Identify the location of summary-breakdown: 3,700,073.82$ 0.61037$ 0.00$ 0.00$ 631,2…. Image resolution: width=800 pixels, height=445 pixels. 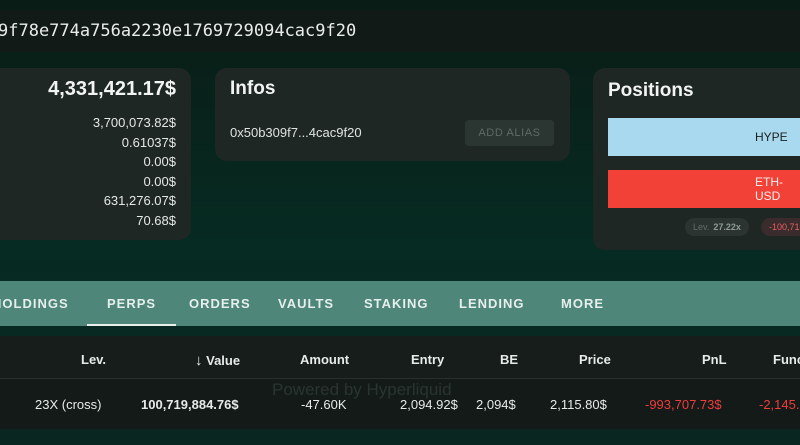
(134, 171).